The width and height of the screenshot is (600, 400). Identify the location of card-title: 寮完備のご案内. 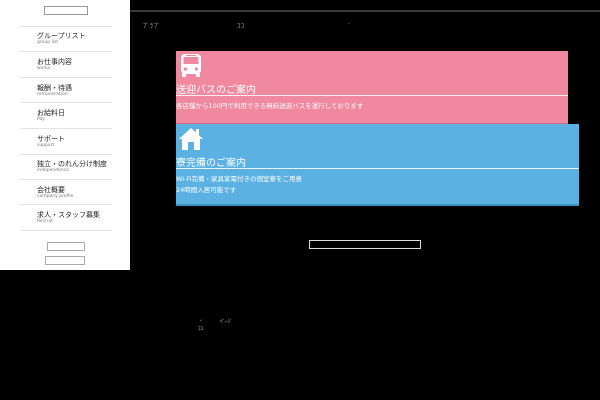
(211, 163).